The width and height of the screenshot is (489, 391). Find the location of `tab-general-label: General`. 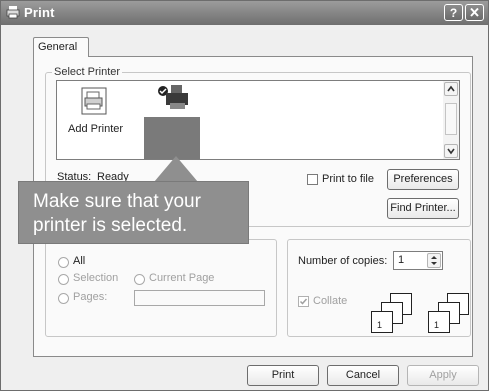

tab-general-label: General is located at coordinates (58, 47).